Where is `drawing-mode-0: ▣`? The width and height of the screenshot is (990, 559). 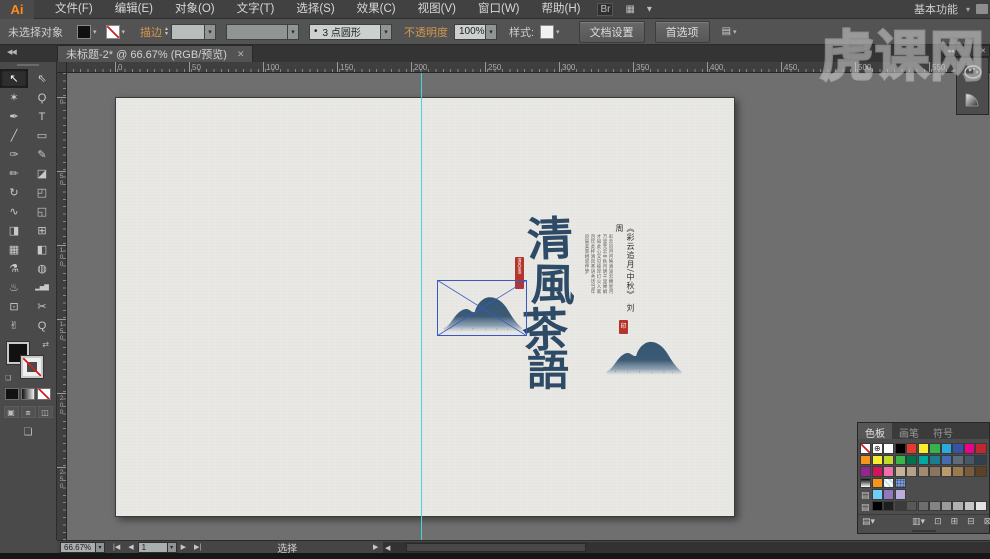
drawing-mode-0: ▣ is located at coordinates (11, 412).